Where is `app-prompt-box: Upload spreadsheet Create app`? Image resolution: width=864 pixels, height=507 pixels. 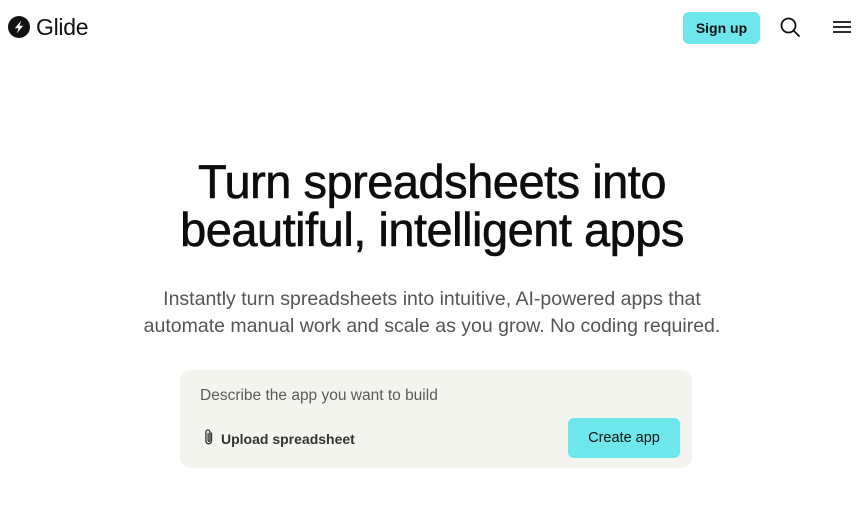 app-prompt-box: Upload spreadsheet Create app is located at coordinates (436, 419).